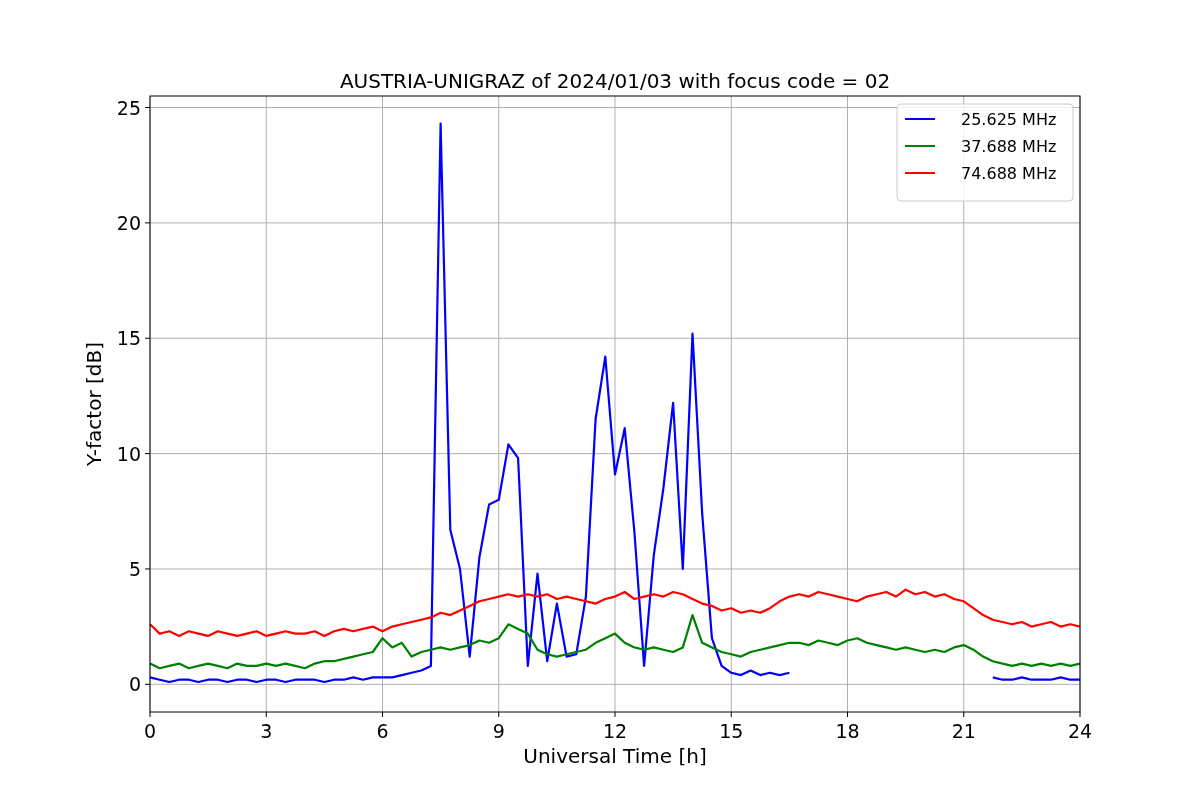 Image resolution: width=1200 pixels, height=800 pixels. What do you see at coordinates (615, 756) in the screenshot?
I see `x-axis-label: Universal Time [h]` at bounding box center [615, 756].